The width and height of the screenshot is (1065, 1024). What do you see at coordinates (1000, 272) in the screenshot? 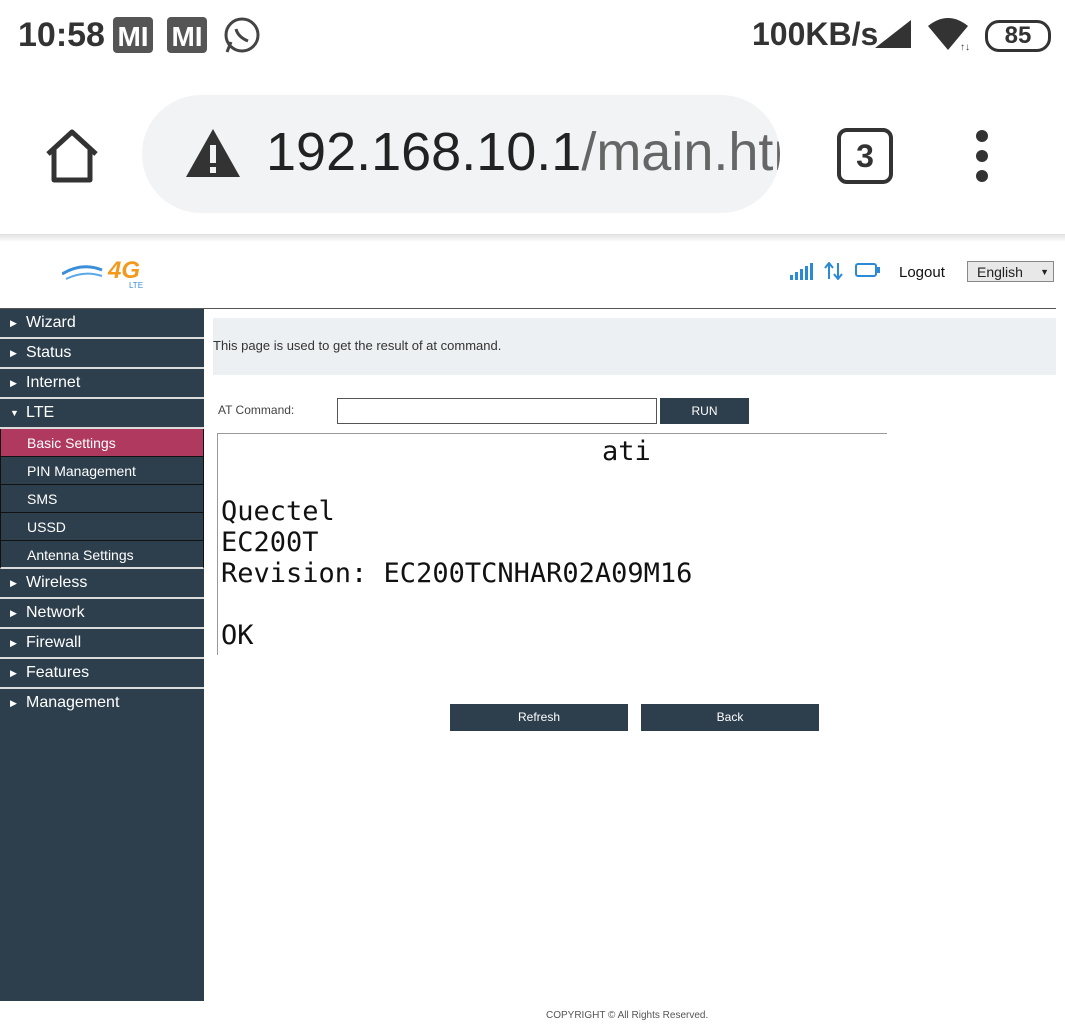
I see `language-value: English` at bounding box center [1000, 272].